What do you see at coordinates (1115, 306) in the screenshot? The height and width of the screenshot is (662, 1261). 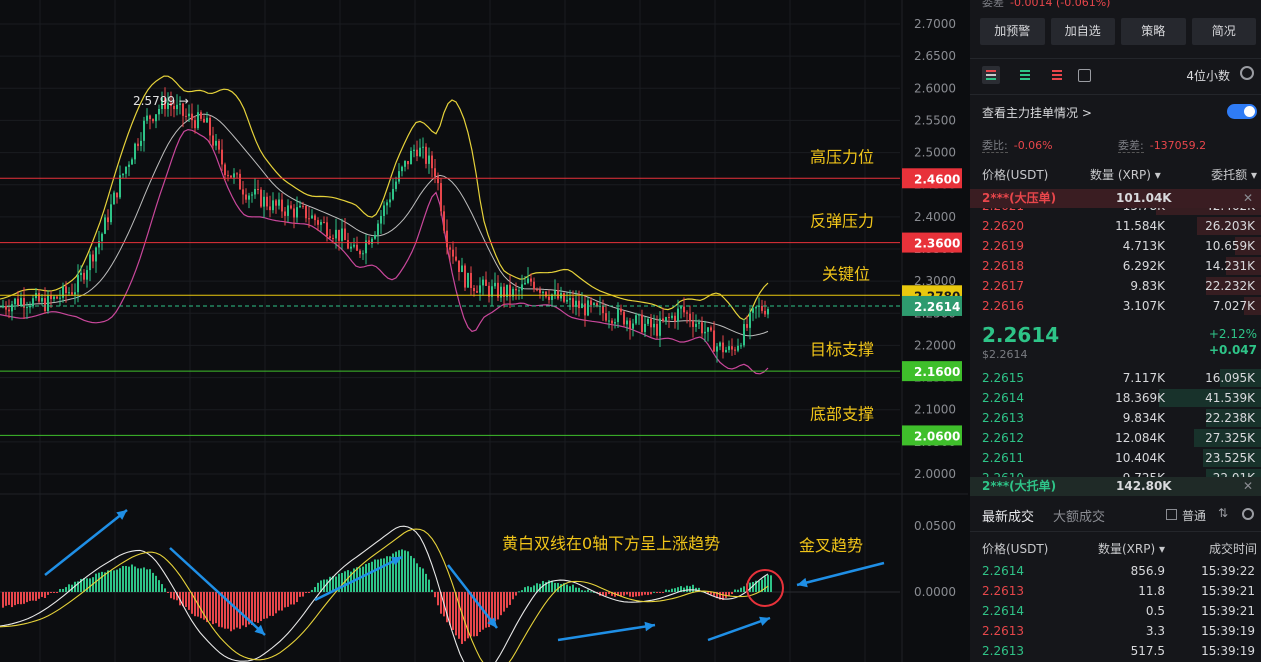 I see `ask-row: 2.2616 3.107K 7.027K` at bounding box center [1115, 306].